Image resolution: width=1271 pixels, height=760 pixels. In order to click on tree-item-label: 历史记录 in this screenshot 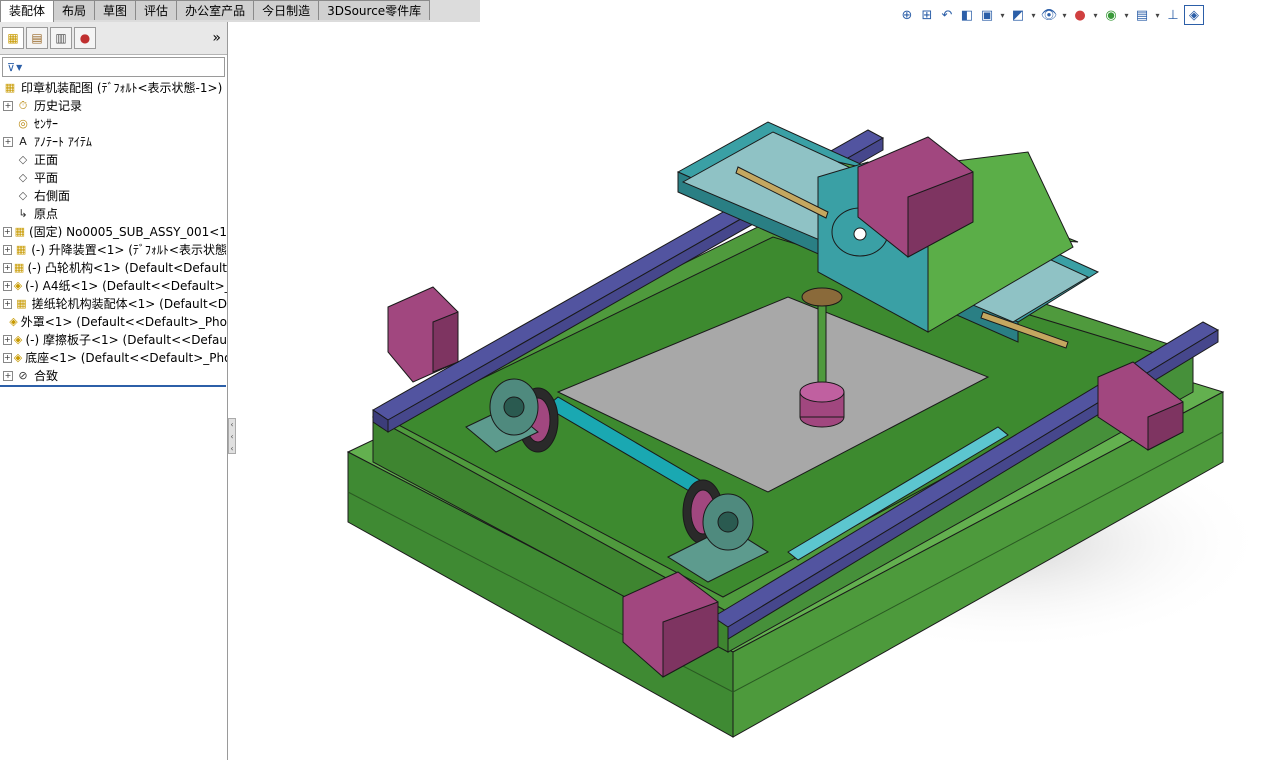, I will do `click(58, 106)`.